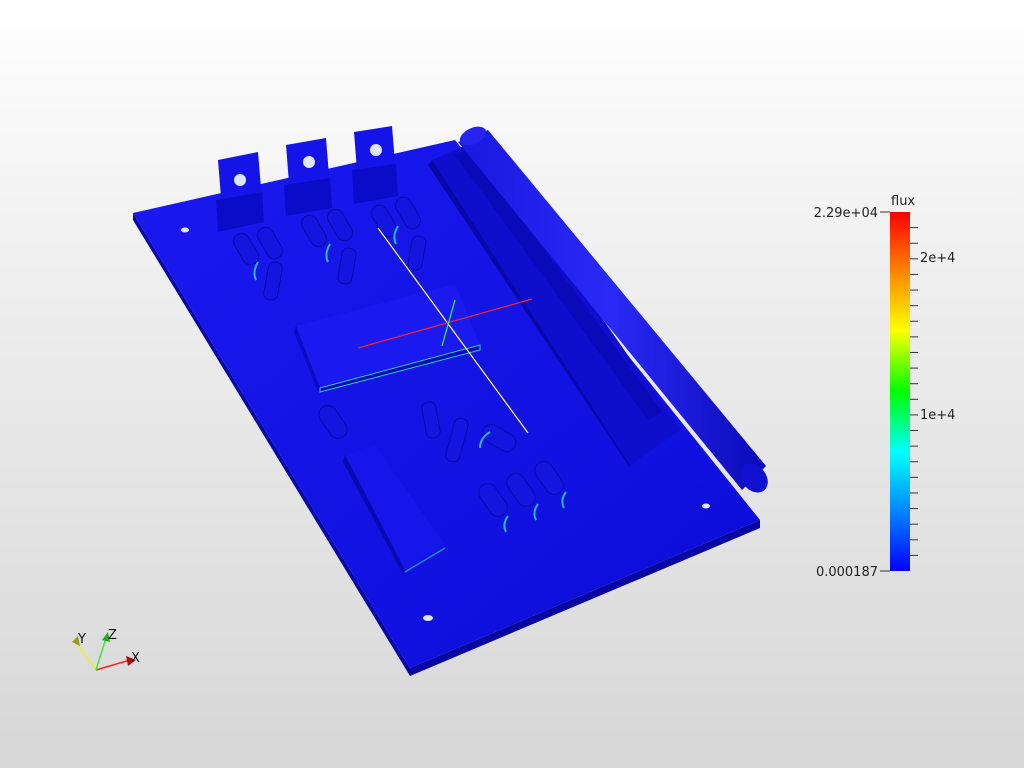 Image resolution: width=1024 pixels, height=768 pixels. Describe the element at coordinates (81, 639) in the screenshot. I see `y-axis-label: Y` at that location.